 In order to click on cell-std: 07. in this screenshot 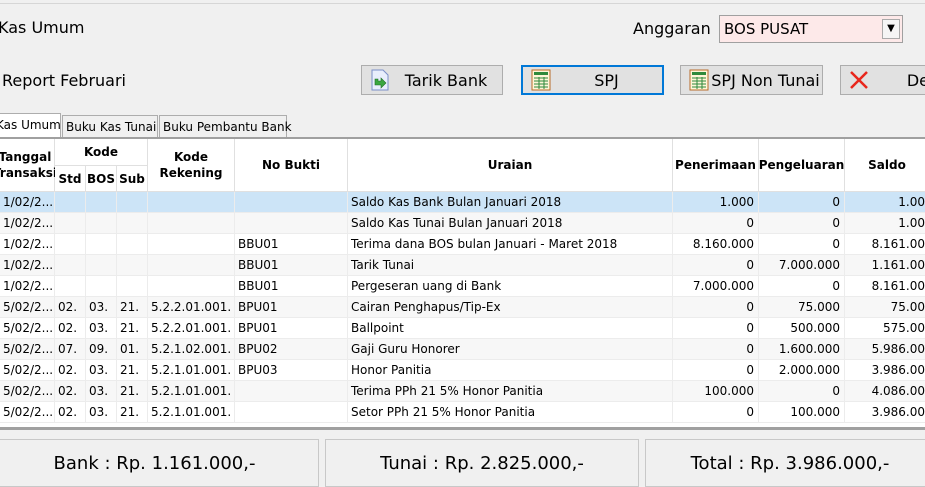, I will do `click(70, 349)`.